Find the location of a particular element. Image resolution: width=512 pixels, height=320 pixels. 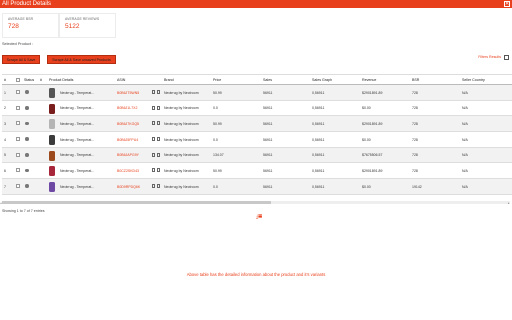

col-price: Price is located at coordinates (217, 80).